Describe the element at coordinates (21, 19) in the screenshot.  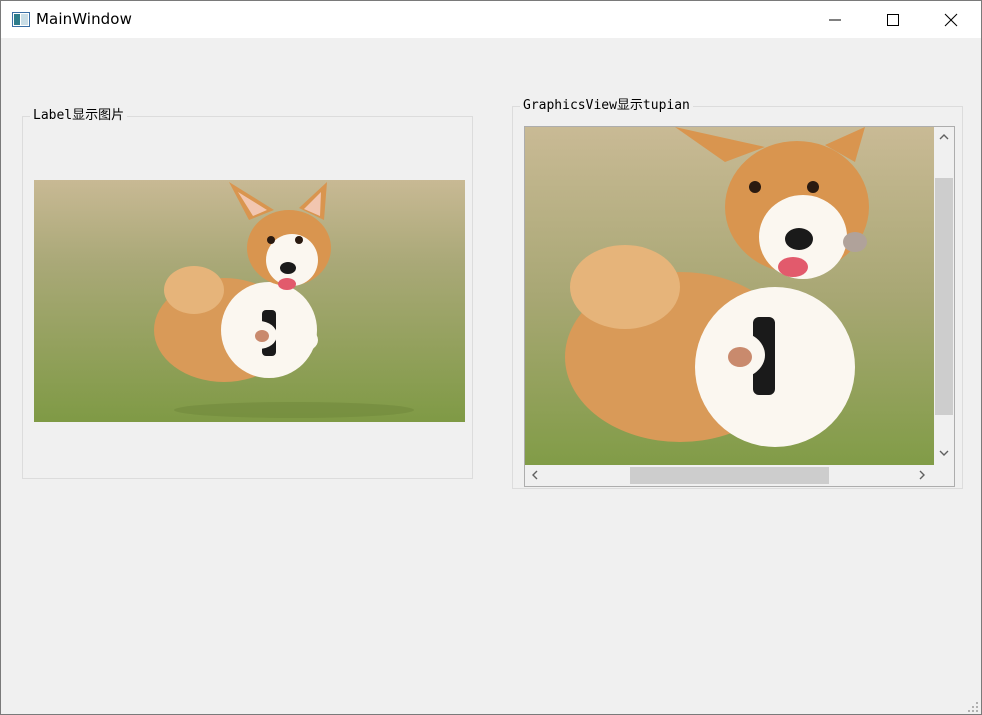
I see `app-window-icon` at that location.